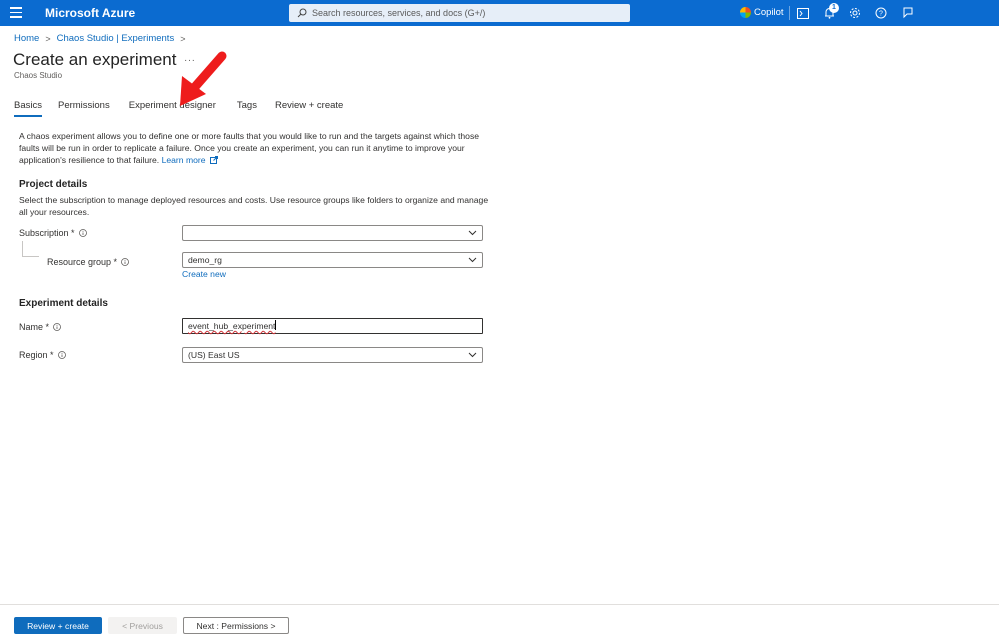 Image resolution: width=999 pixels, height=637 pixels. What do you see at coordinates (88, 262) in the screenshot?
I see `resource-group-label: Resource group *` at bounding box center [88, 262].